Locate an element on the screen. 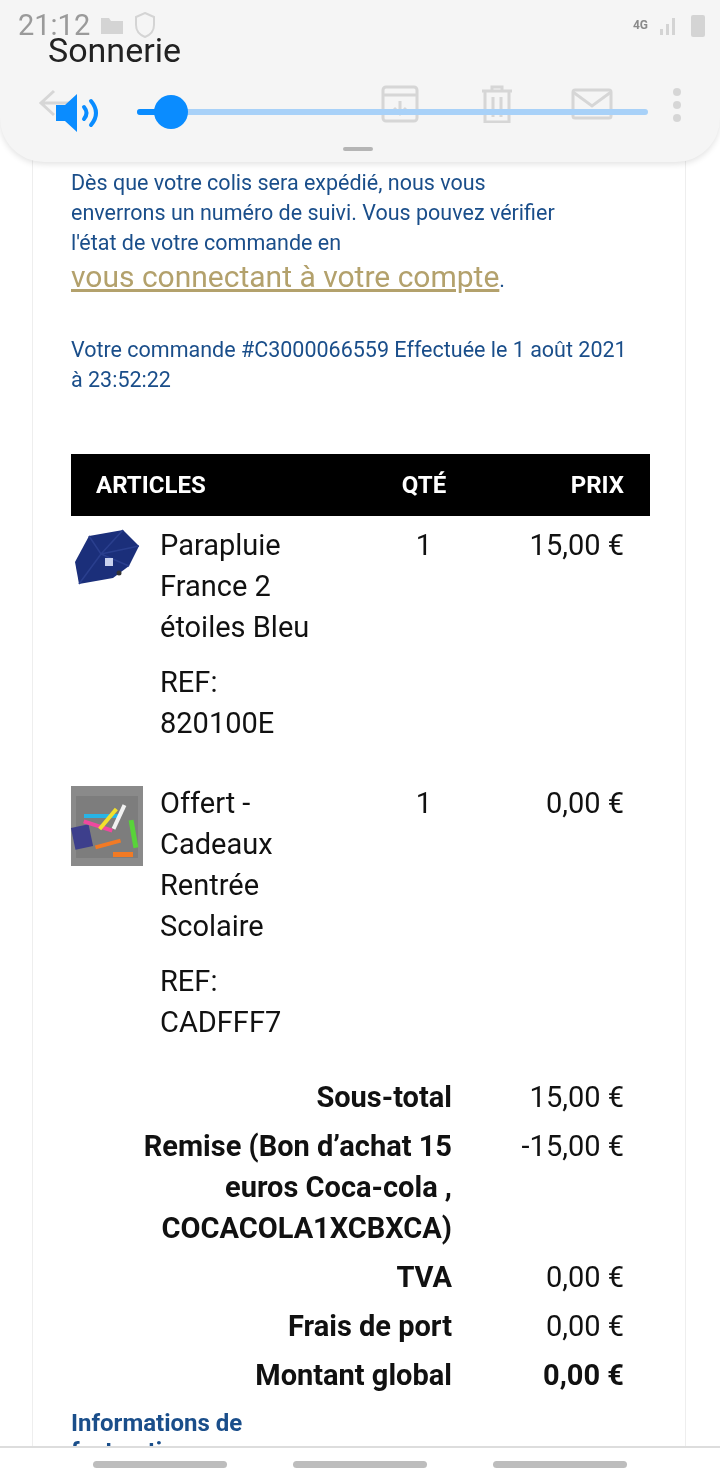 This screenshot has width=720, height=1480. battery-icon is located at coordinates (698, 25).